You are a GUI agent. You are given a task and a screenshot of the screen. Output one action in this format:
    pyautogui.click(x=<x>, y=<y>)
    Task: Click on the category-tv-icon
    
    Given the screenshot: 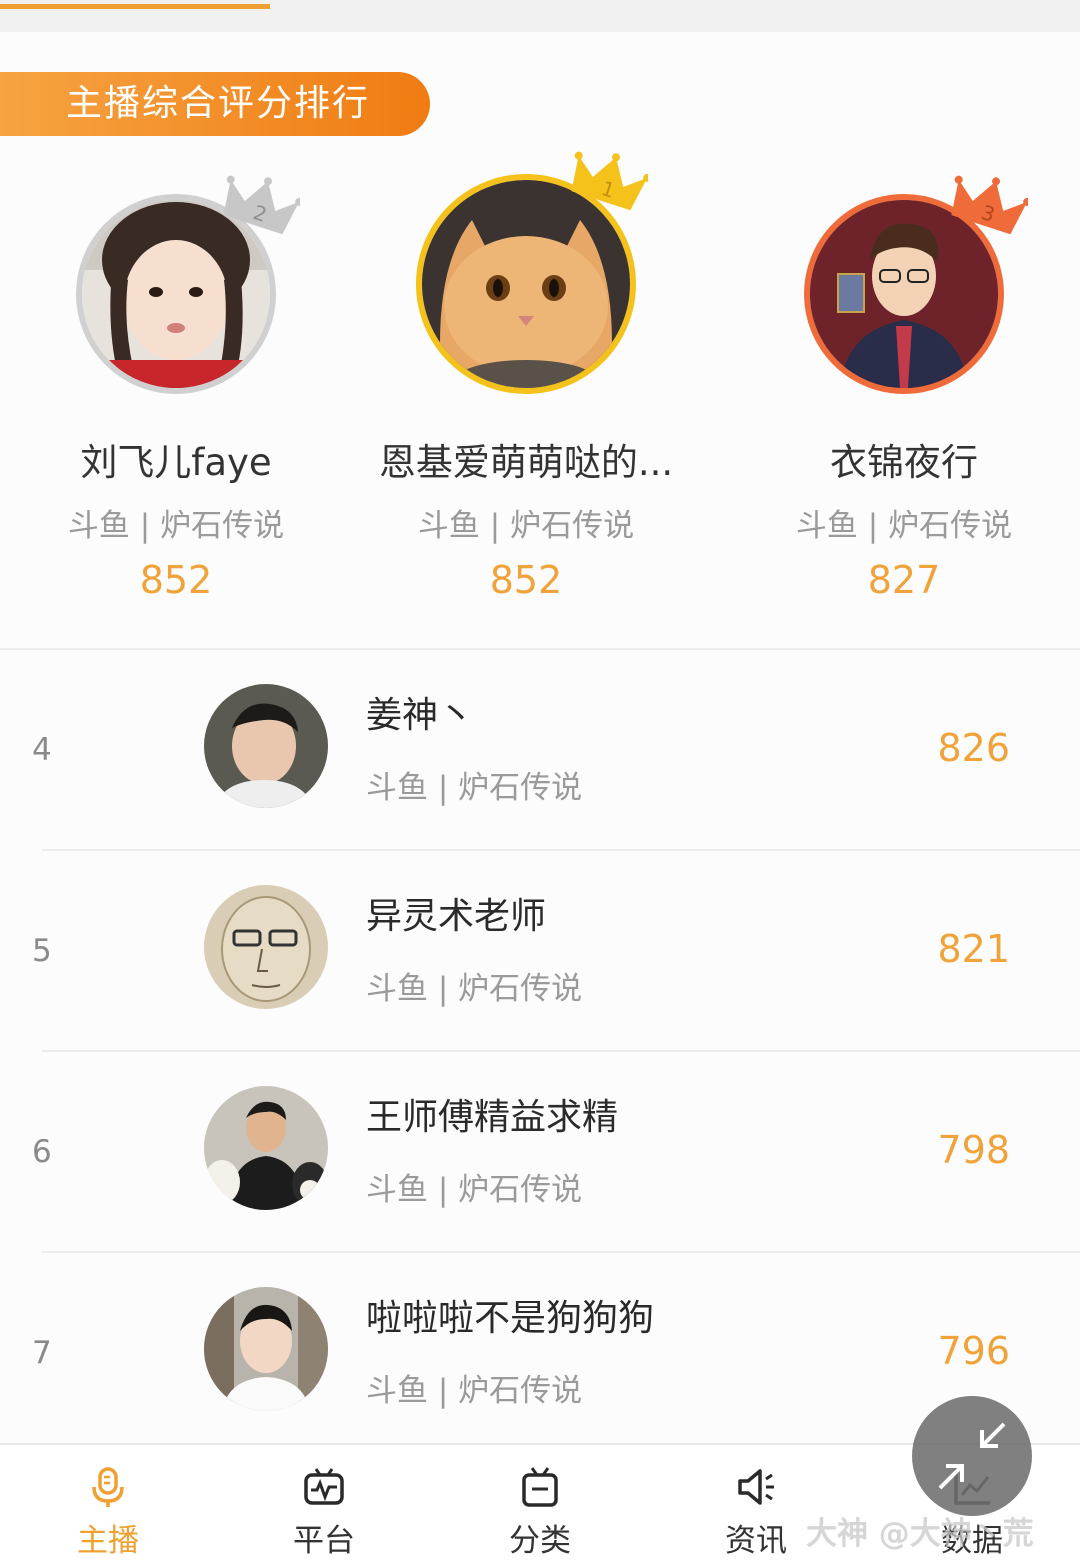 What is the action you would take?
    pyautogui.click(x=540, y=1487)
    